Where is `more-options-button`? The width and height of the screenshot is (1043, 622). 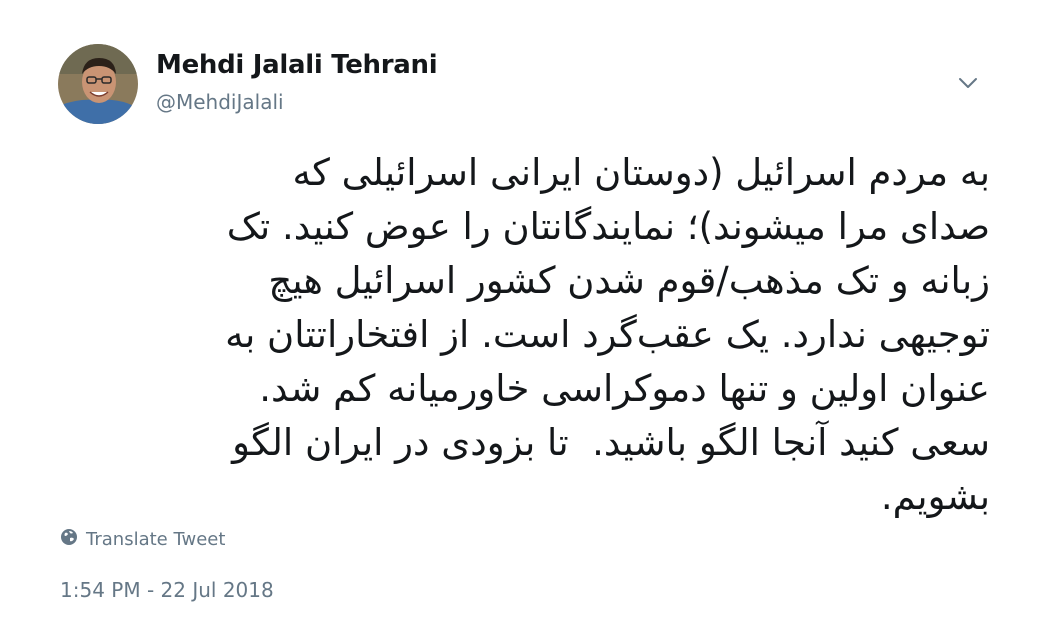
more-options-button is located at coordinates (968, 83).